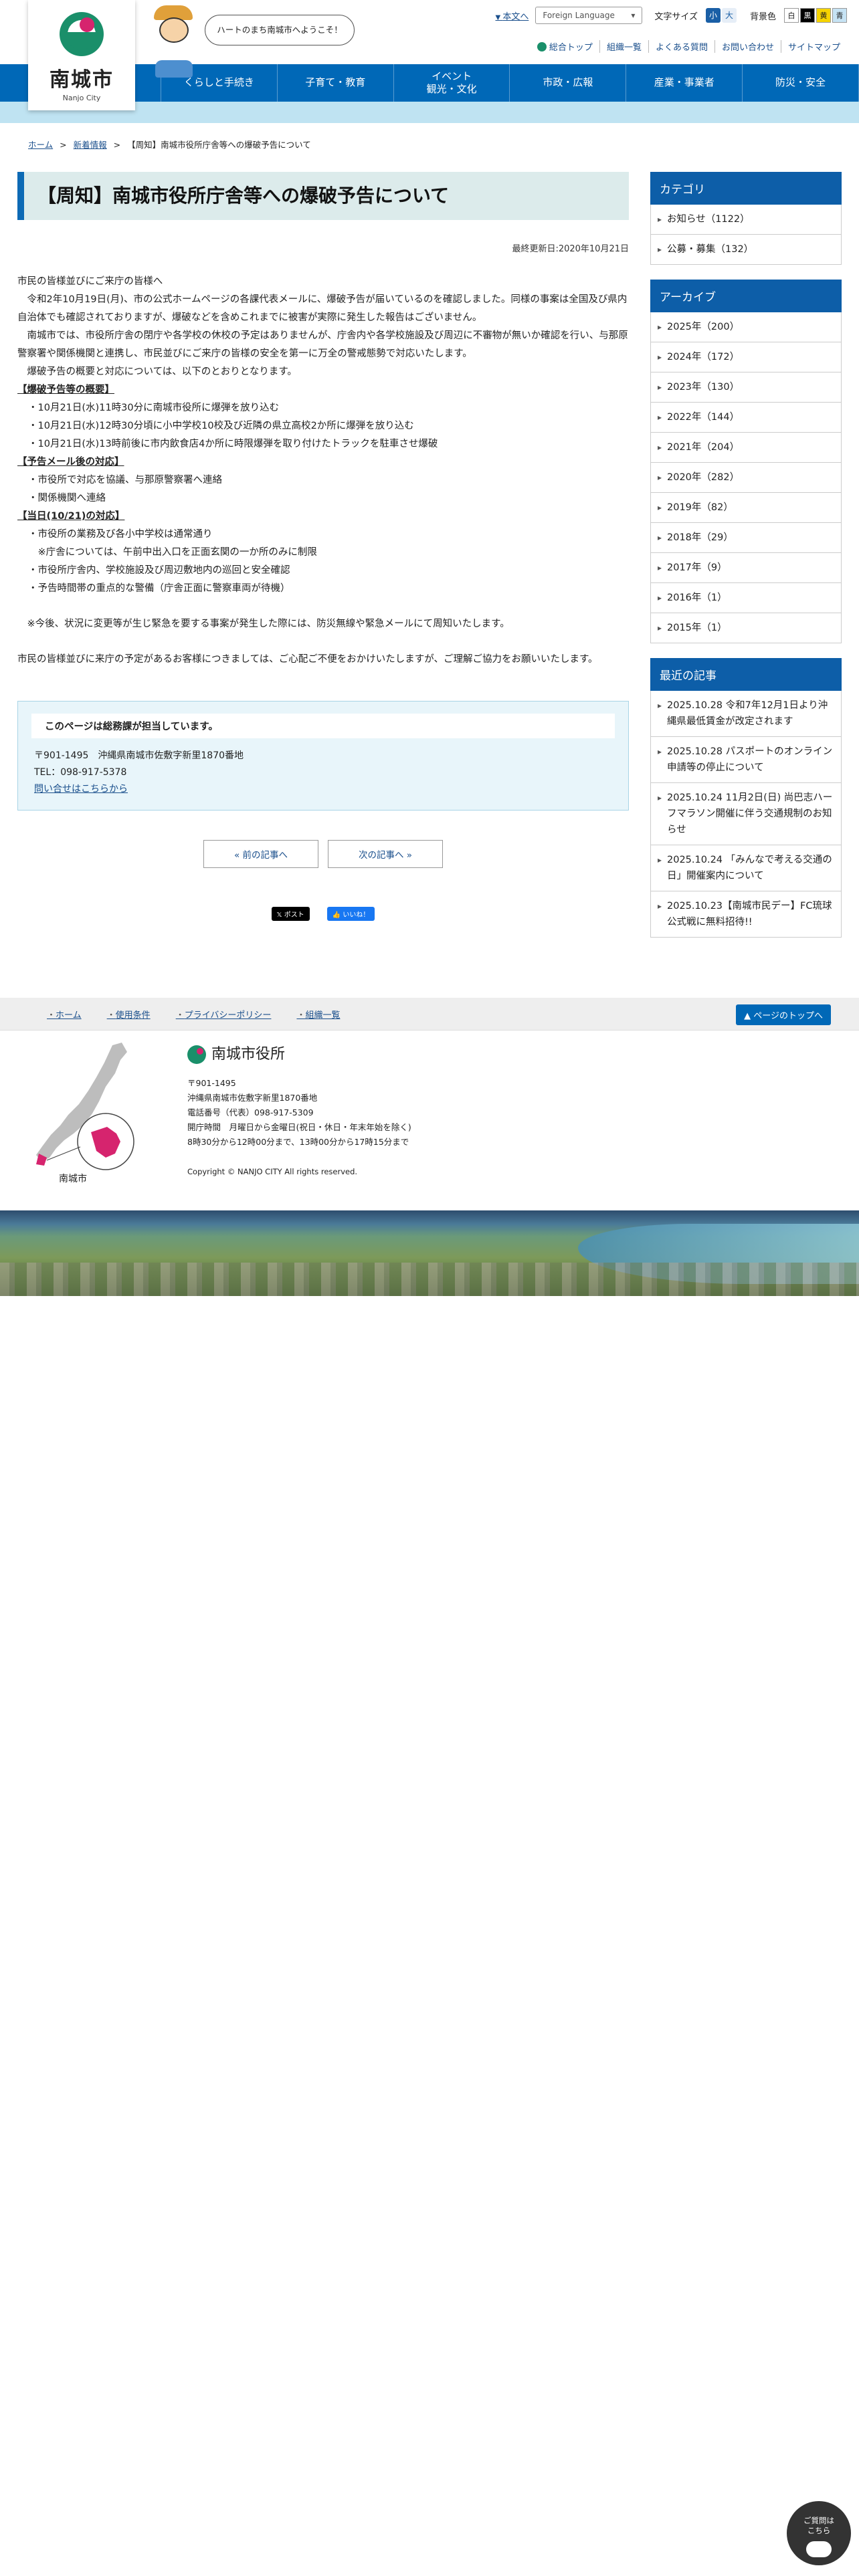 The width and height of the screenshot is (859, 2576). Describe the element at coordinates (746, 296) in the screenshot. I see `archive-title: アーカイブ` at that location.